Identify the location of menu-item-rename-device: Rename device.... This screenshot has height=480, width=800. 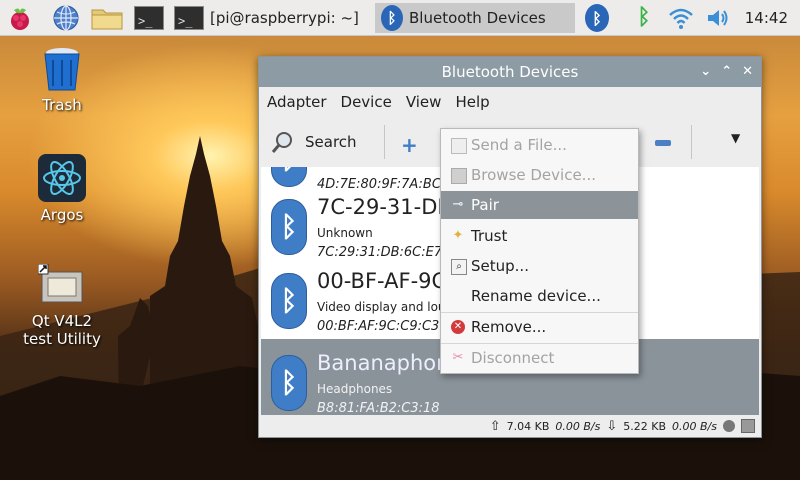
(539, 296).